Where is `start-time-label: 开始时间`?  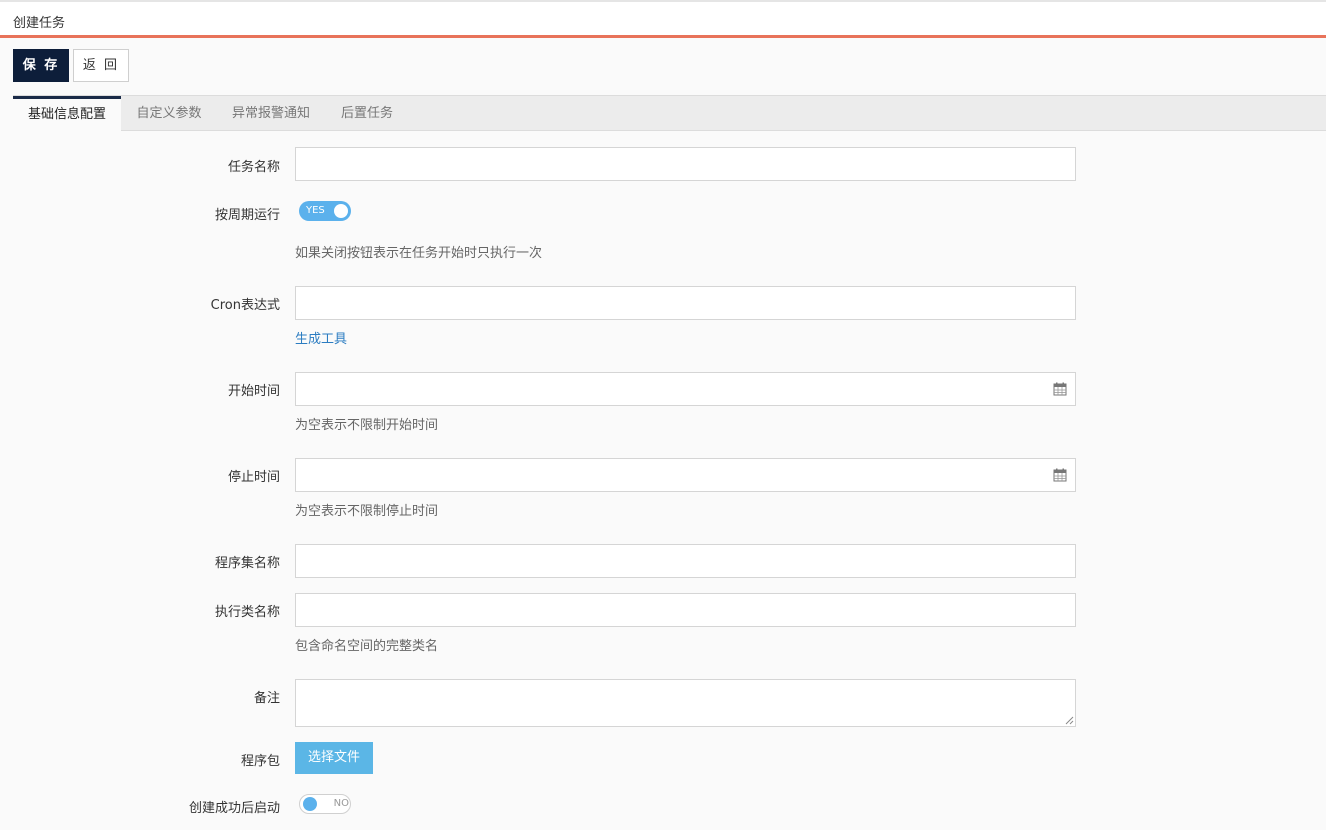 start-time-label: 开始时间 is located at coordinates (253, 391).